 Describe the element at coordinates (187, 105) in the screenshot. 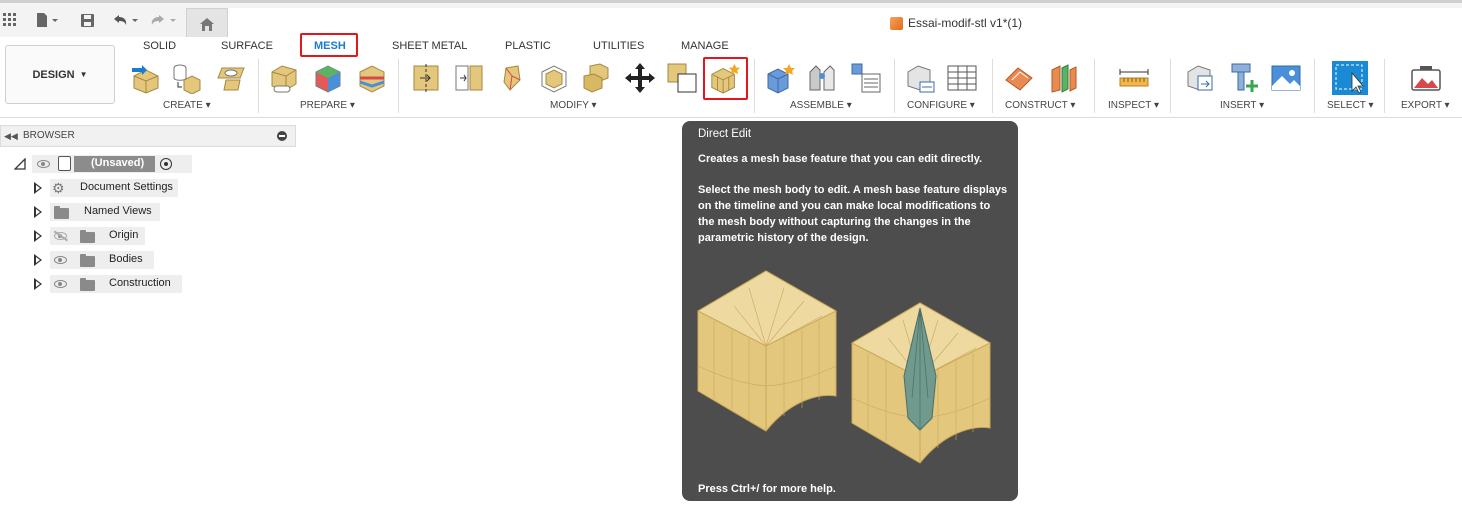

I see `group-create: CREATE ▾` at that location.